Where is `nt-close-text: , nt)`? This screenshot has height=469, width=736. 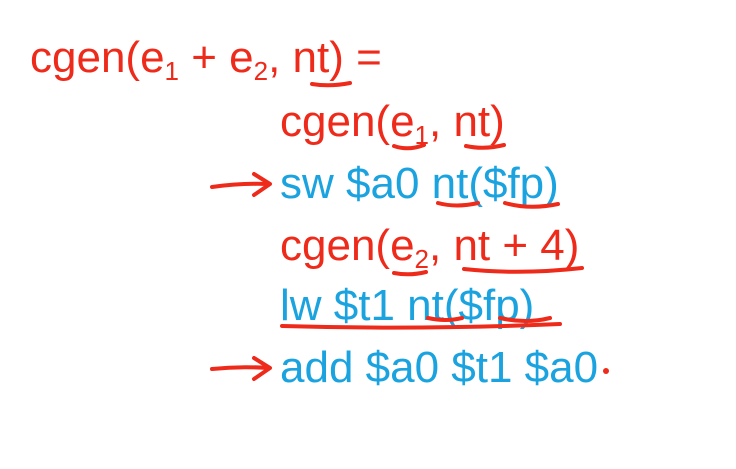 nt-close-text: , nt) is located at coordinates (467, 121).